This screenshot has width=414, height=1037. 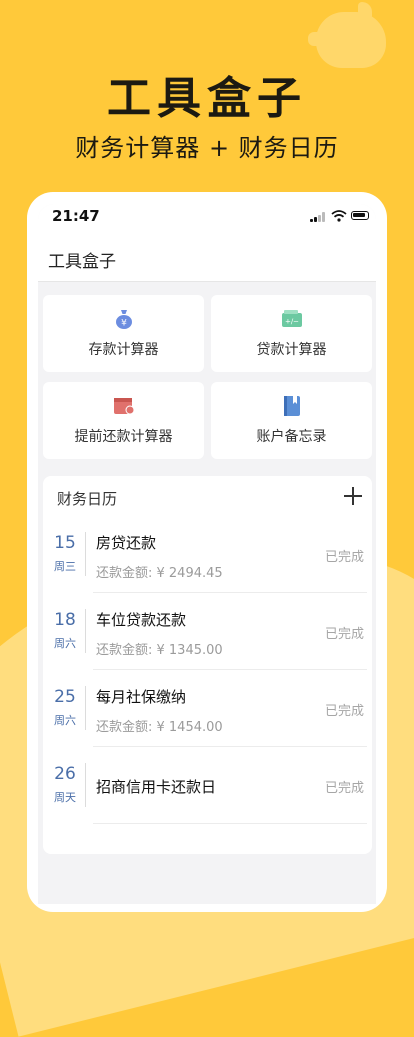 I want to click on status-bar: 21:47, so click(x=207, y=217).